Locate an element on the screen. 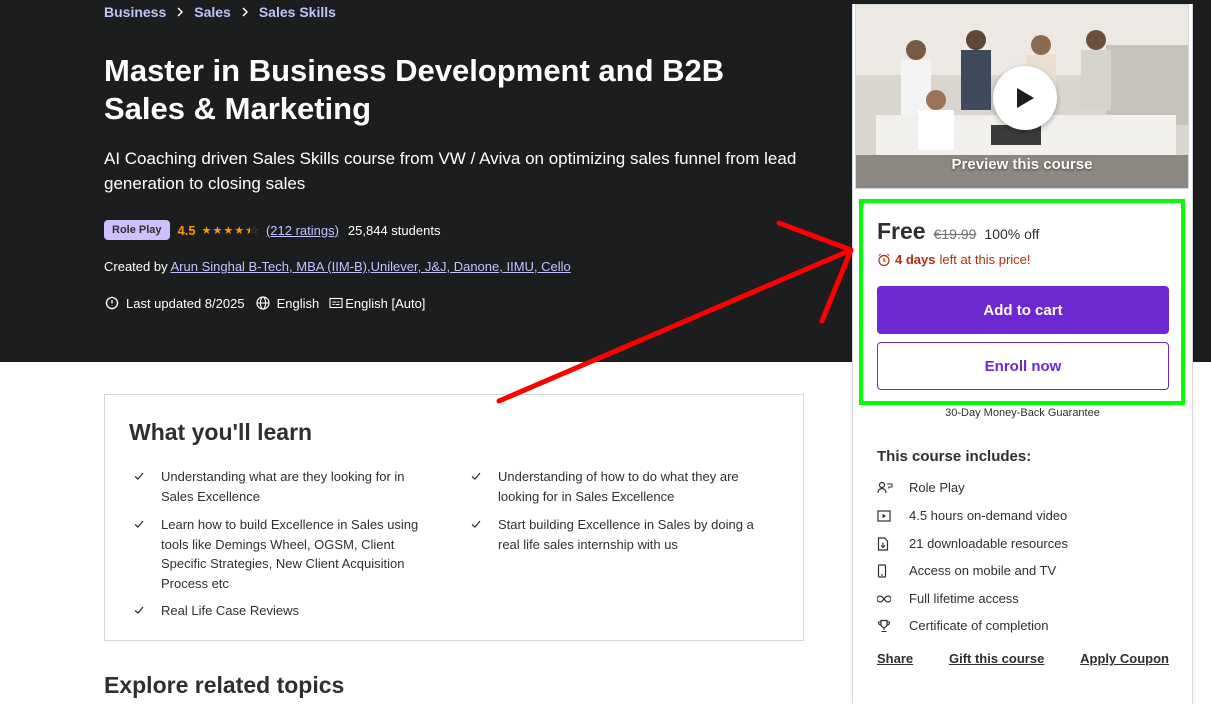 The image size is (1211, 704). breadcrumb-sales: Sales is located at coordinates (212, 12).